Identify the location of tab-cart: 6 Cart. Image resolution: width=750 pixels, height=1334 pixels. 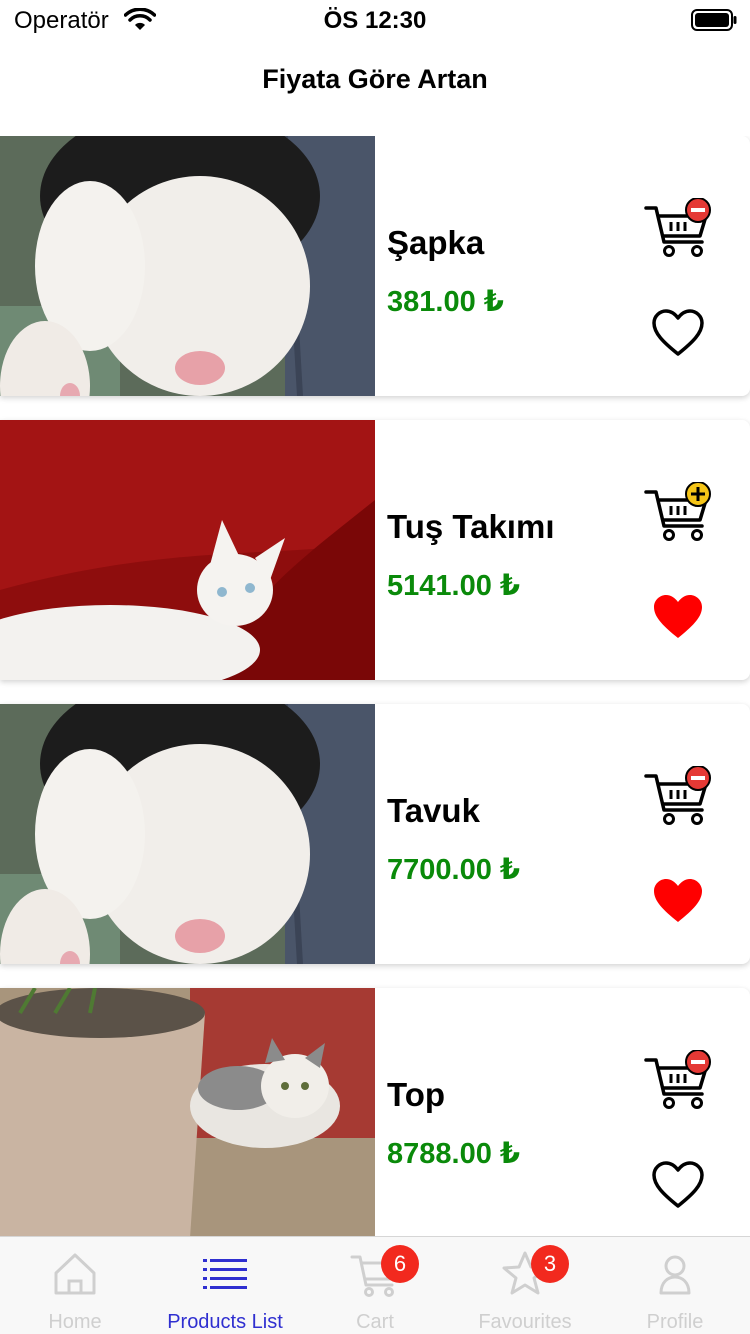
(375, 1285).